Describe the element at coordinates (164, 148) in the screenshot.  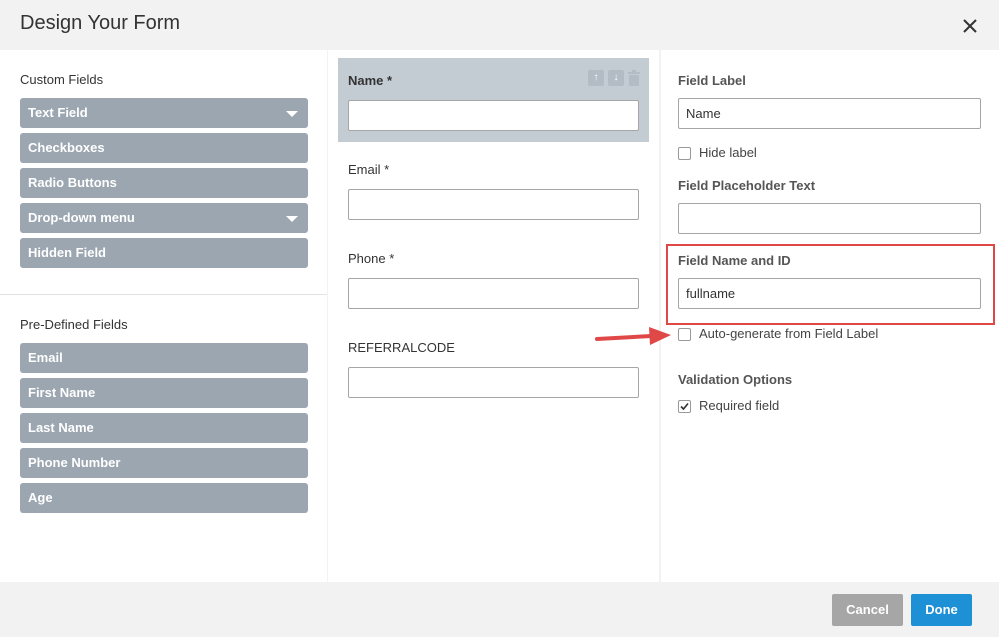
I see `custom-field-checkboxes: Checkboxes` at that location.